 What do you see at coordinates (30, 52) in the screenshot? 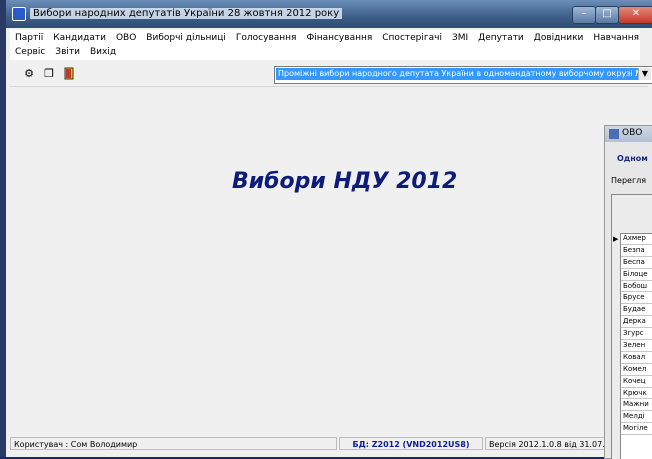
I see `menu-item-service: Сервіс` at bounding box center [30, 52].